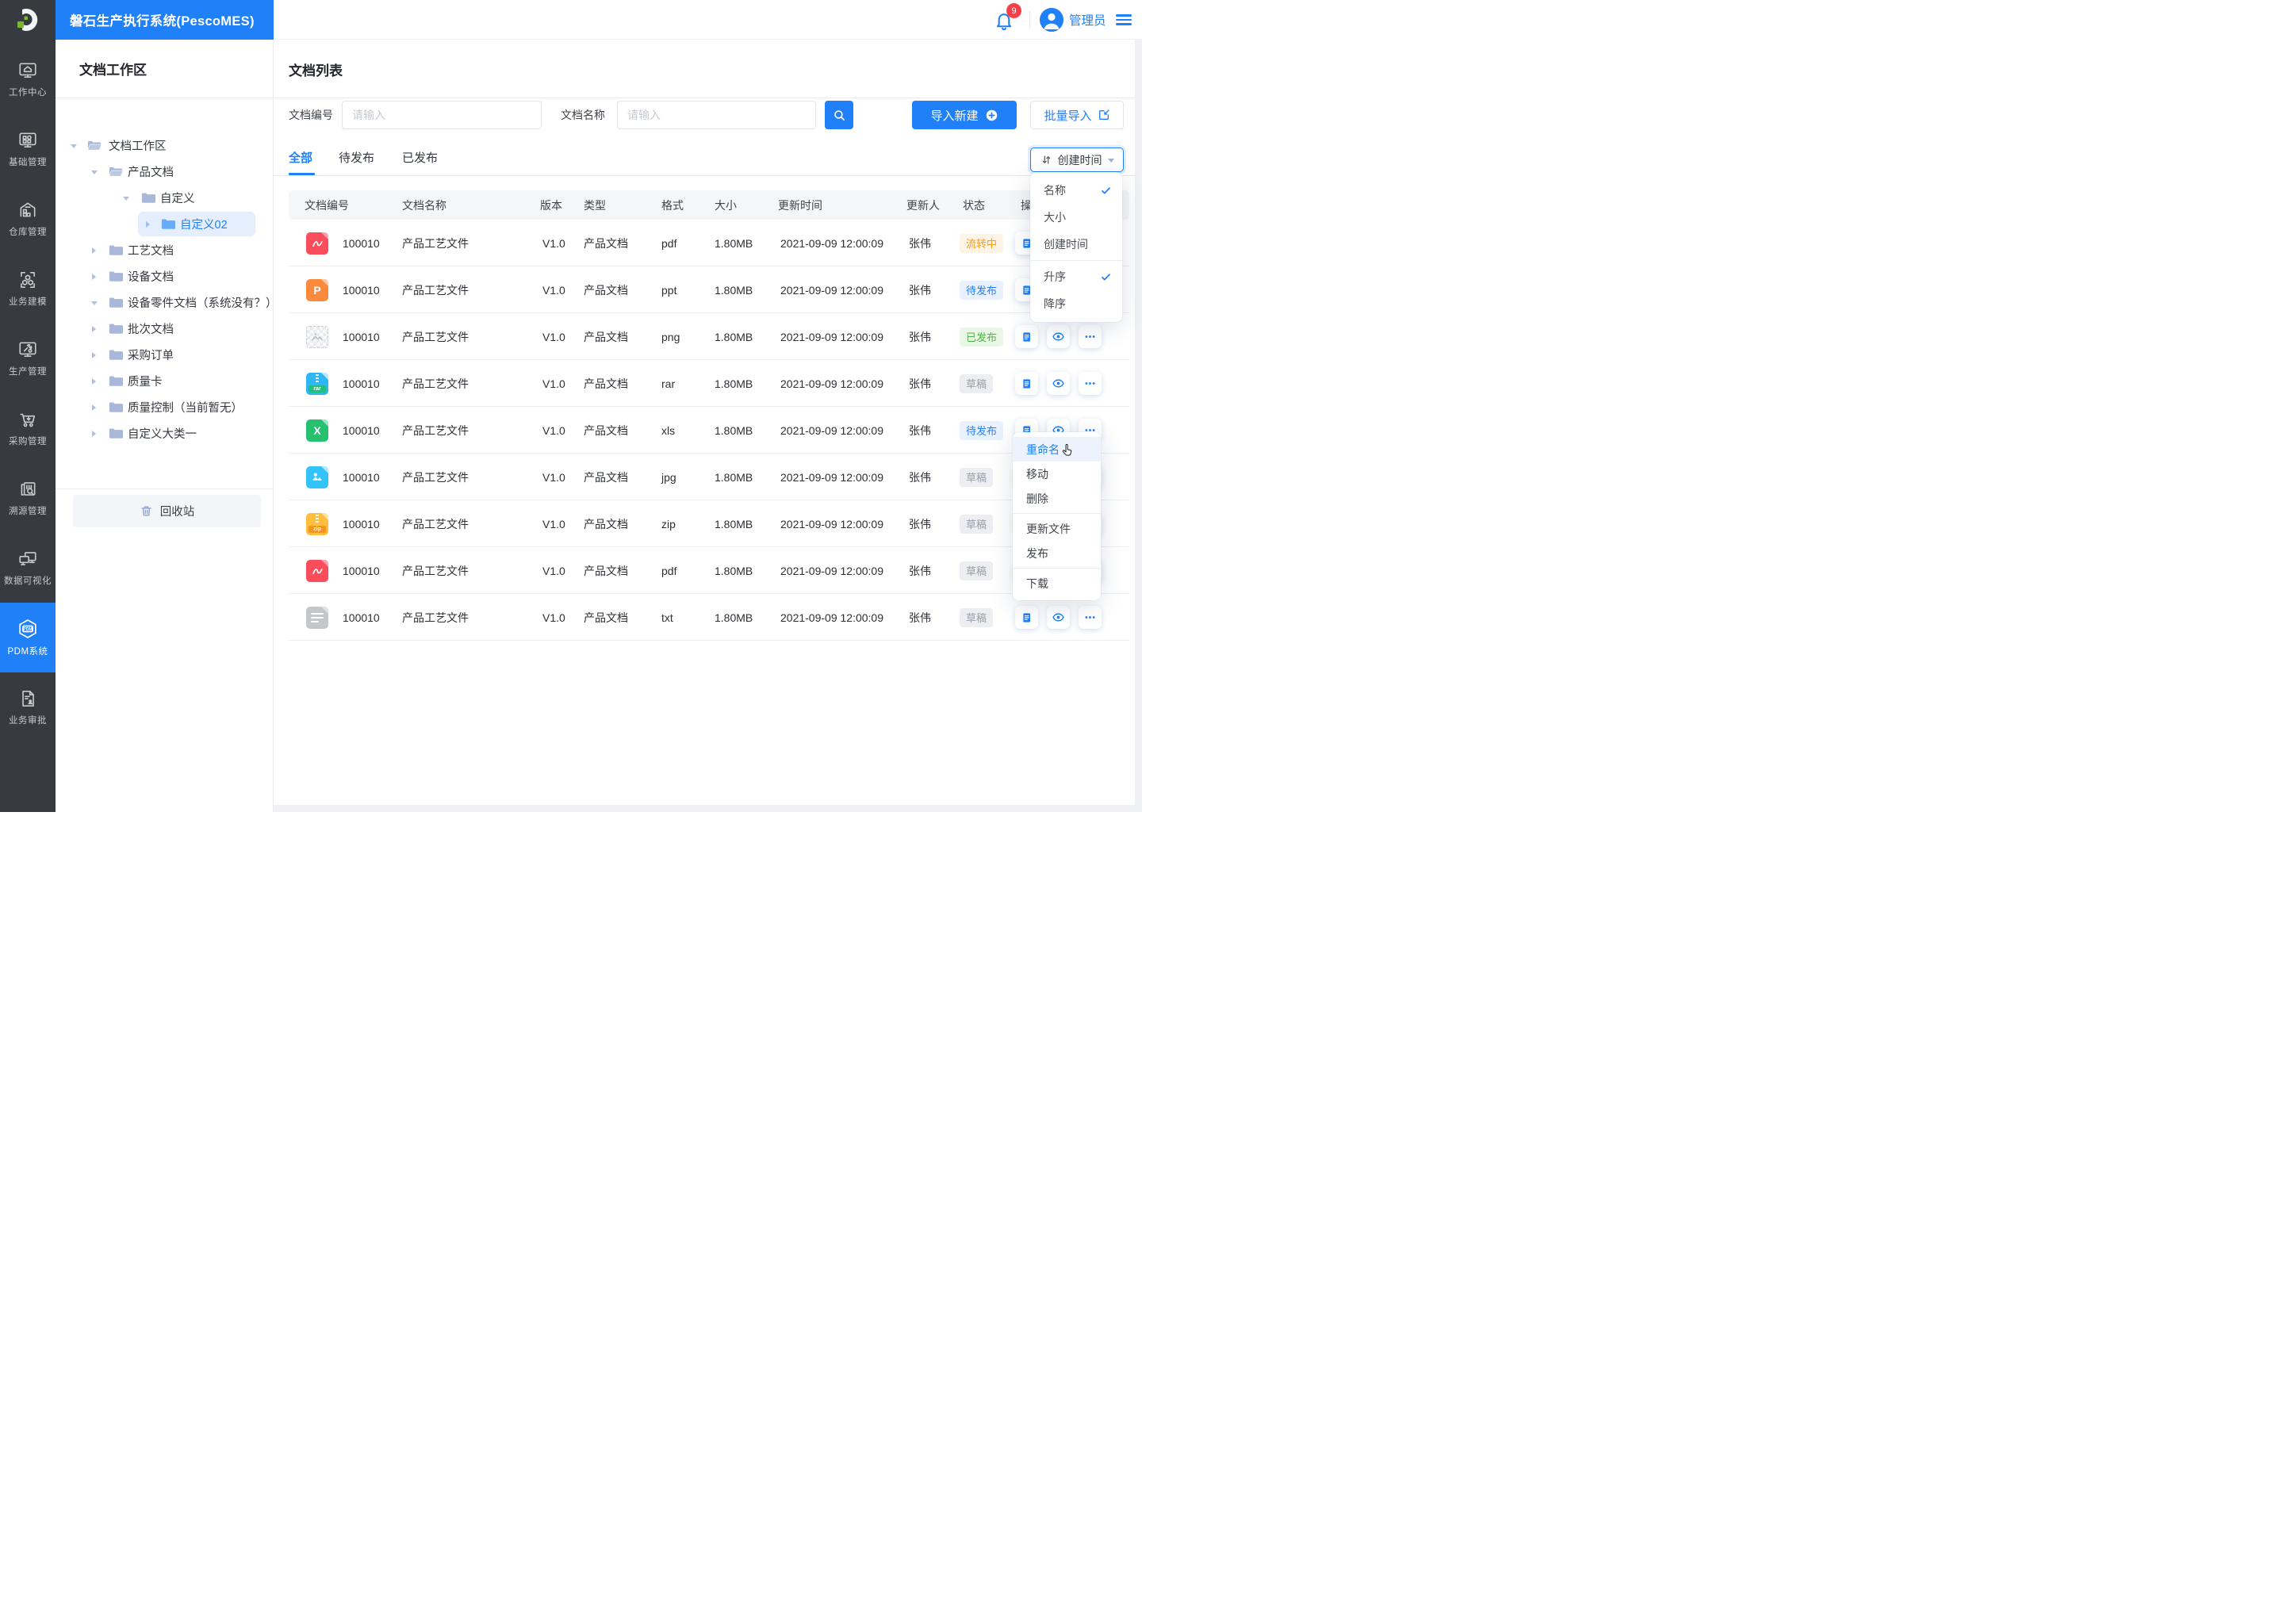 This screenshot has width=2284, height=1624. Describe the element at coordinates (28, 20) in the screenshot. I see `app-logo` at that location.